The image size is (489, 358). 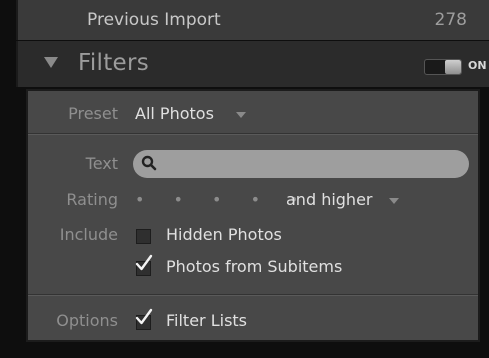 I want to click on rating-label: Rating, so click(x=92, y=199).